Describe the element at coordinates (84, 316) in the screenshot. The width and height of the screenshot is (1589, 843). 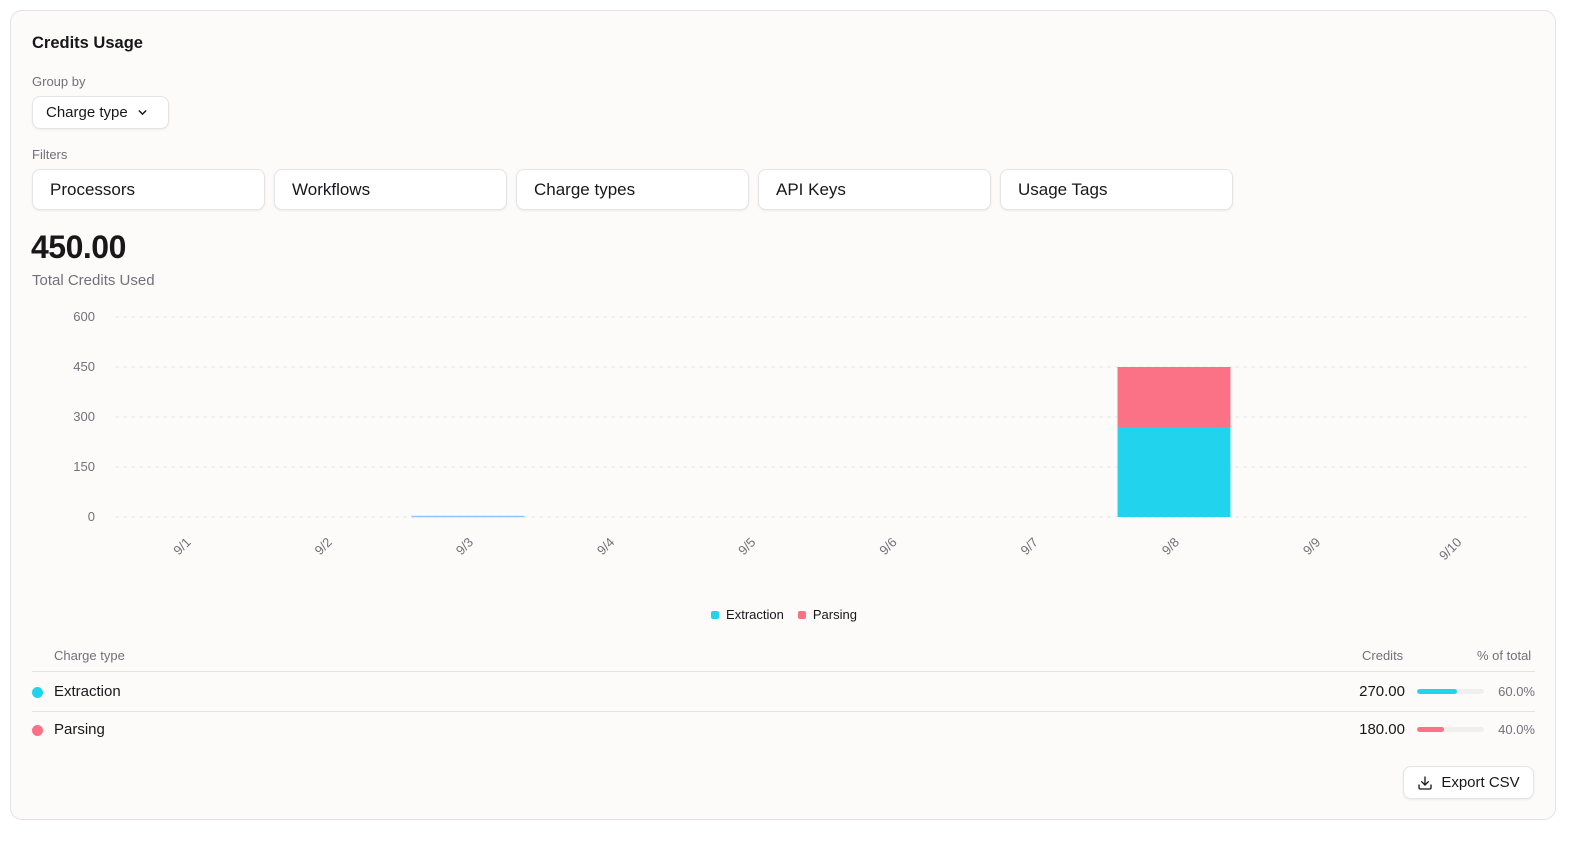
I see `y-tick-label: 600` at that location.